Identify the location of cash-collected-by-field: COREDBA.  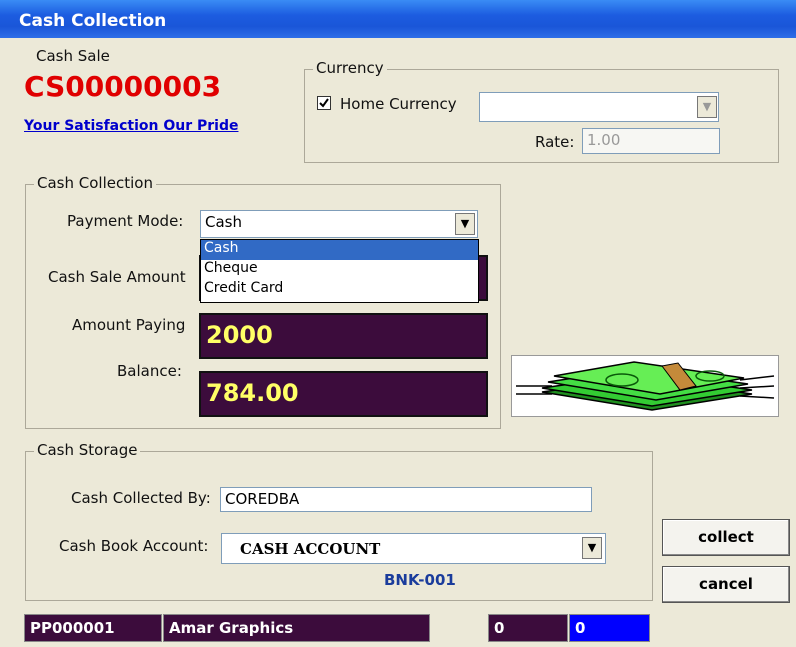
(406, 499).